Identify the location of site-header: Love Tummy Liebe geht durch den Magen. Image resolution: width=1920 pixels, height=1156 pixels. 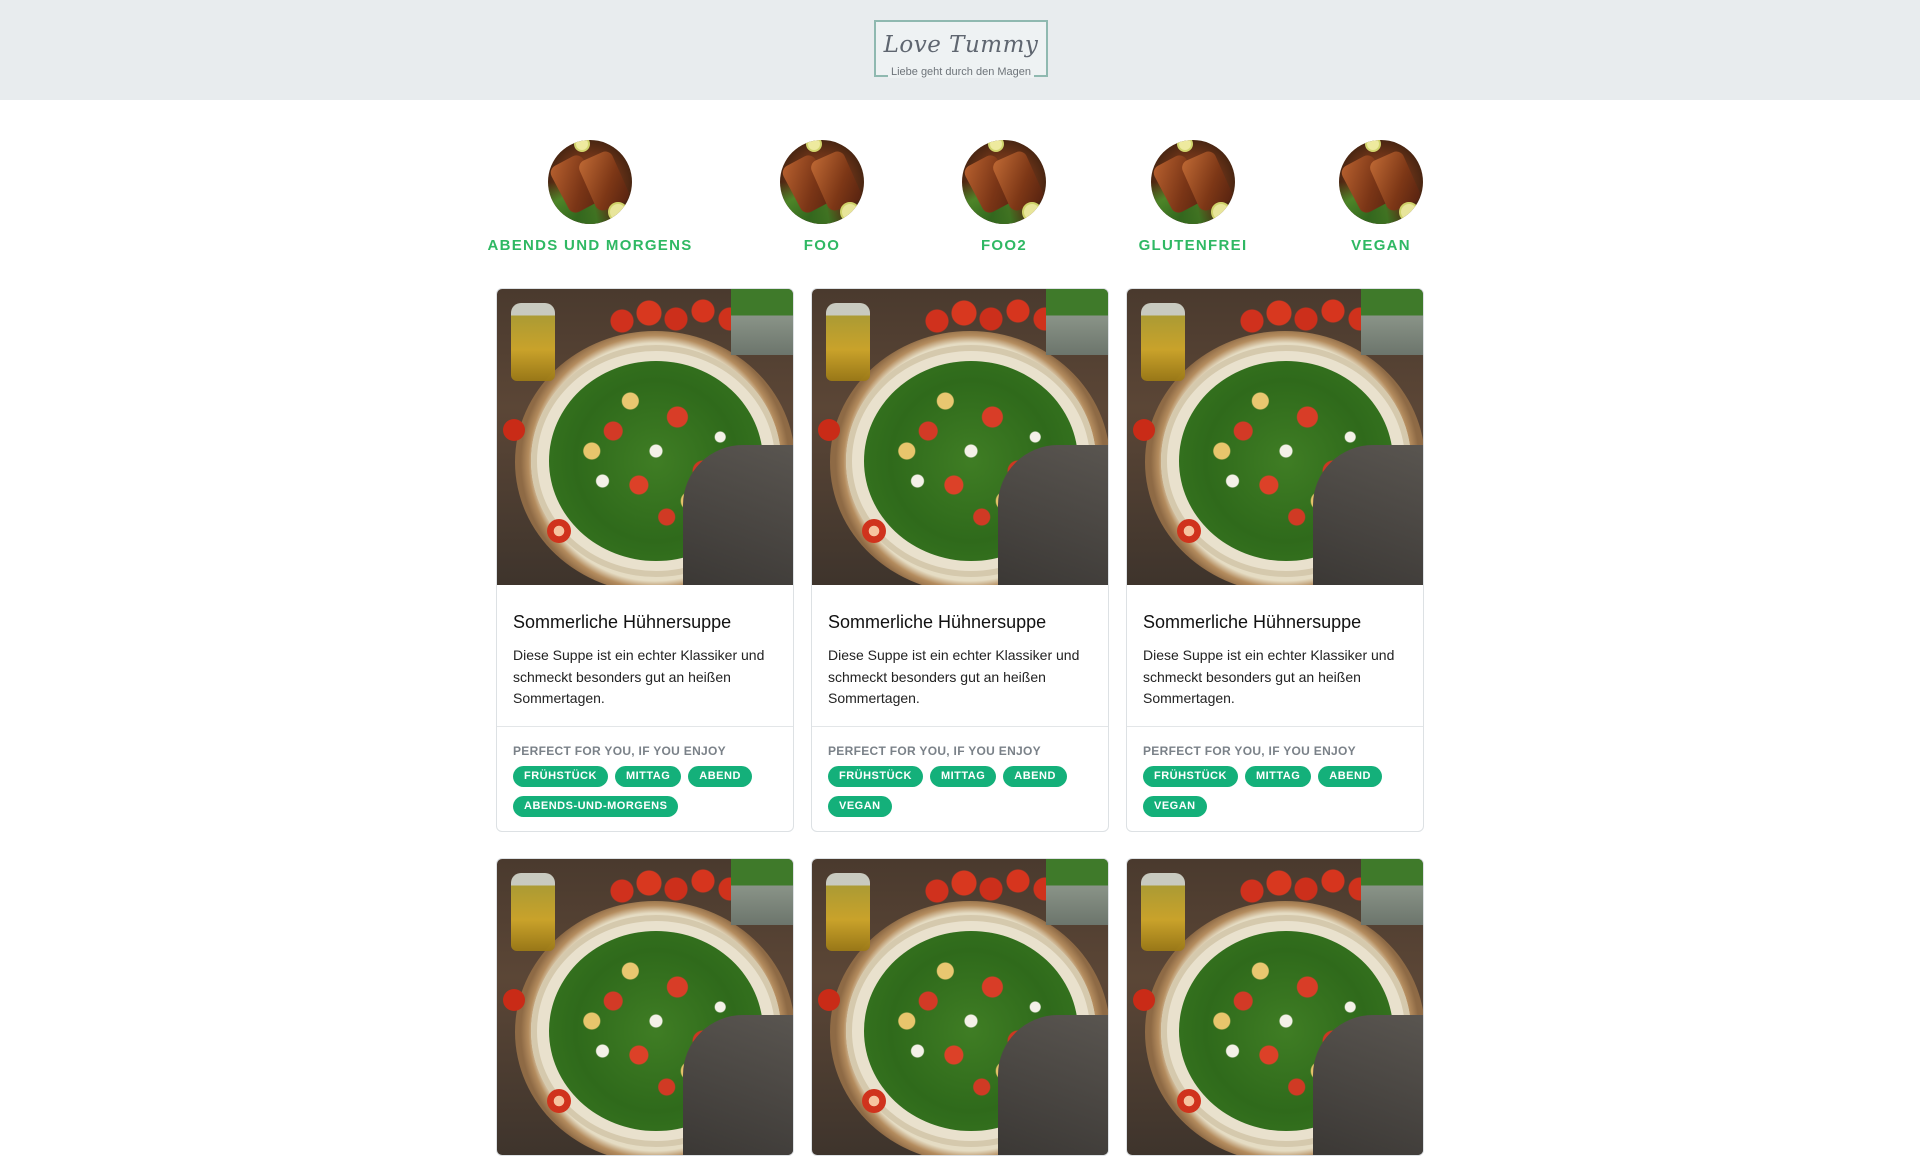
(960, 50).